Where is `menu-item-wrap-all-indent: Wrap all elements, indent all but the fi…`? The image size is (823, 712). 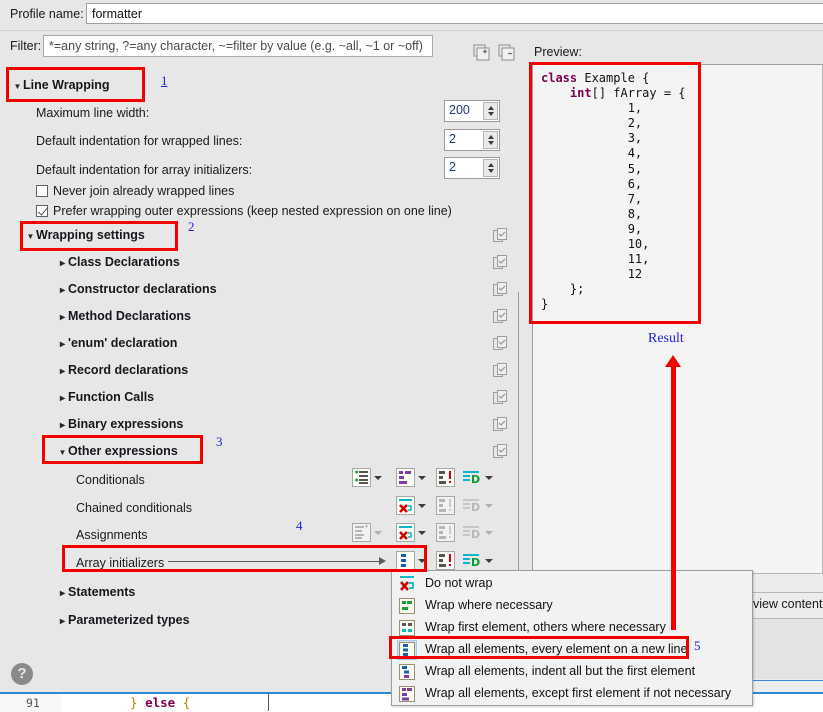
menu-item-wrap-all-indent: Wrap all elements, indent all but the fi… is located at coordinates (572, 672).